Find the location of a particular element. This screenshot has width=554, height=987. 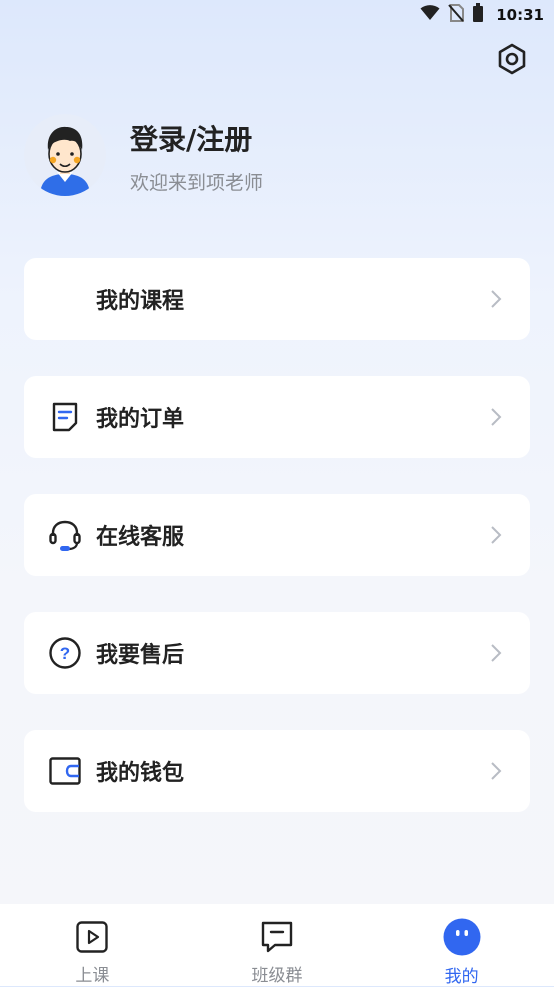

status-bar: 10:31 is located at coordinates (277, 15).